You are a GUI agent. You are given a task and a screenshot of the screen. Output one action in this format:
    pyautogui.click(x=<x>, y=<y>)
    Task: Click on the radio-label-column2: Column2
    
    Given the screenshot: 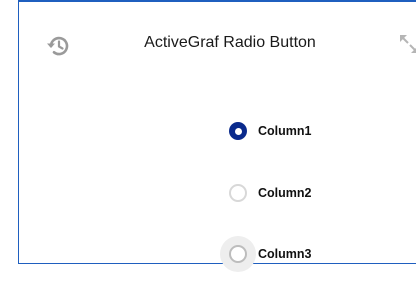 What is the action you would take?
    pyautogui.click(x=285, y=193)
    